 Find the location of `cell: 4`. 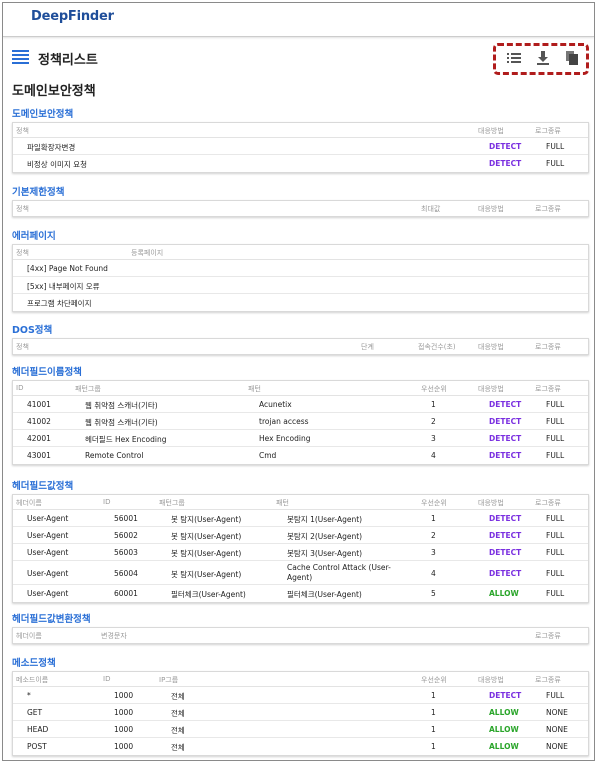

cell: 4 is located at coordinates (433, 573).